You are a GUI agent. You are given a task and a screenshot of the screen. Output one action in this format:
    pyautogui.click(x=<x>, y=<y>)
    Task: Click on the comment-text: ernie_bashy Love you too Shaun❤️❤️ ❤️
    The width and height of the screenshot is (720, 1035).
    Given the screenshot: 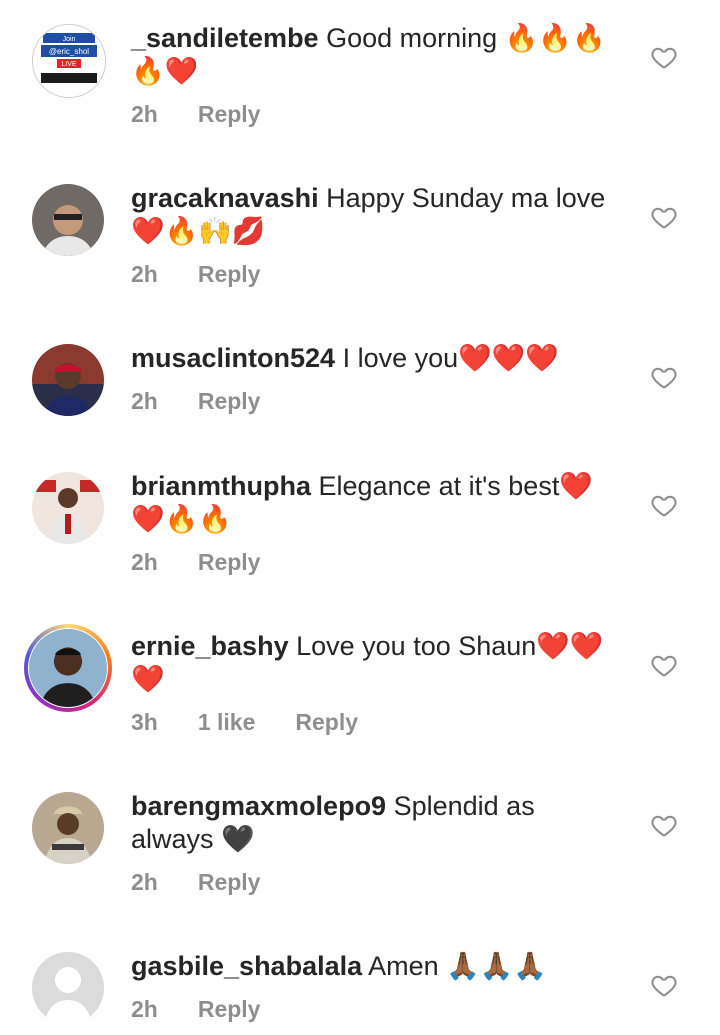 What is the action you would take?
    pyautogui.click(x=371, y=663)
    